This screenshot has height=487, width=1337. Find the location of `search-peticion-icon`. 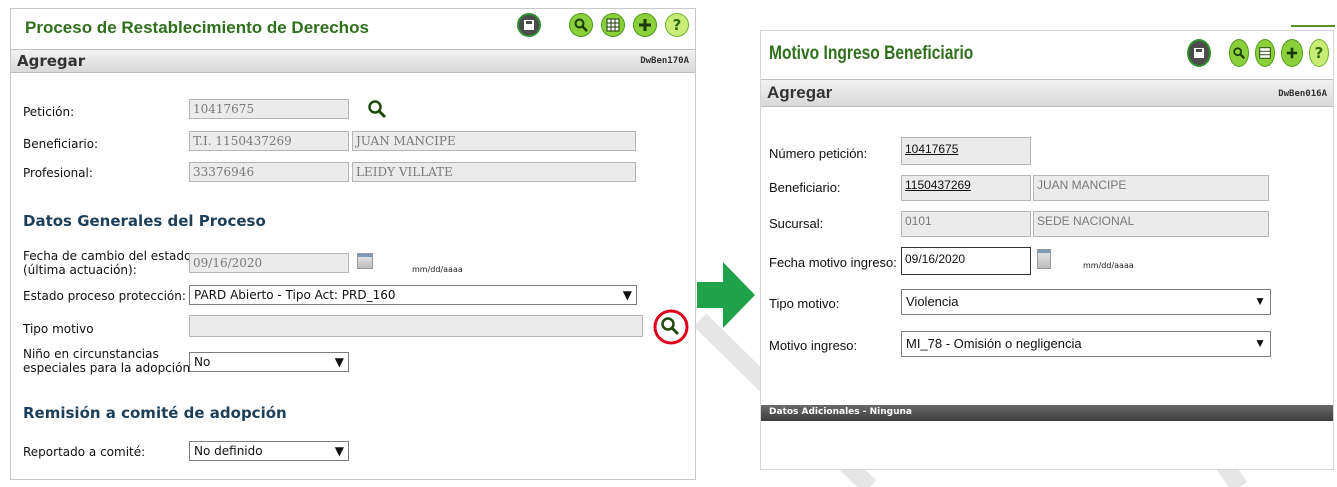

search-peticion-icon is located at coordinates (377, 109).